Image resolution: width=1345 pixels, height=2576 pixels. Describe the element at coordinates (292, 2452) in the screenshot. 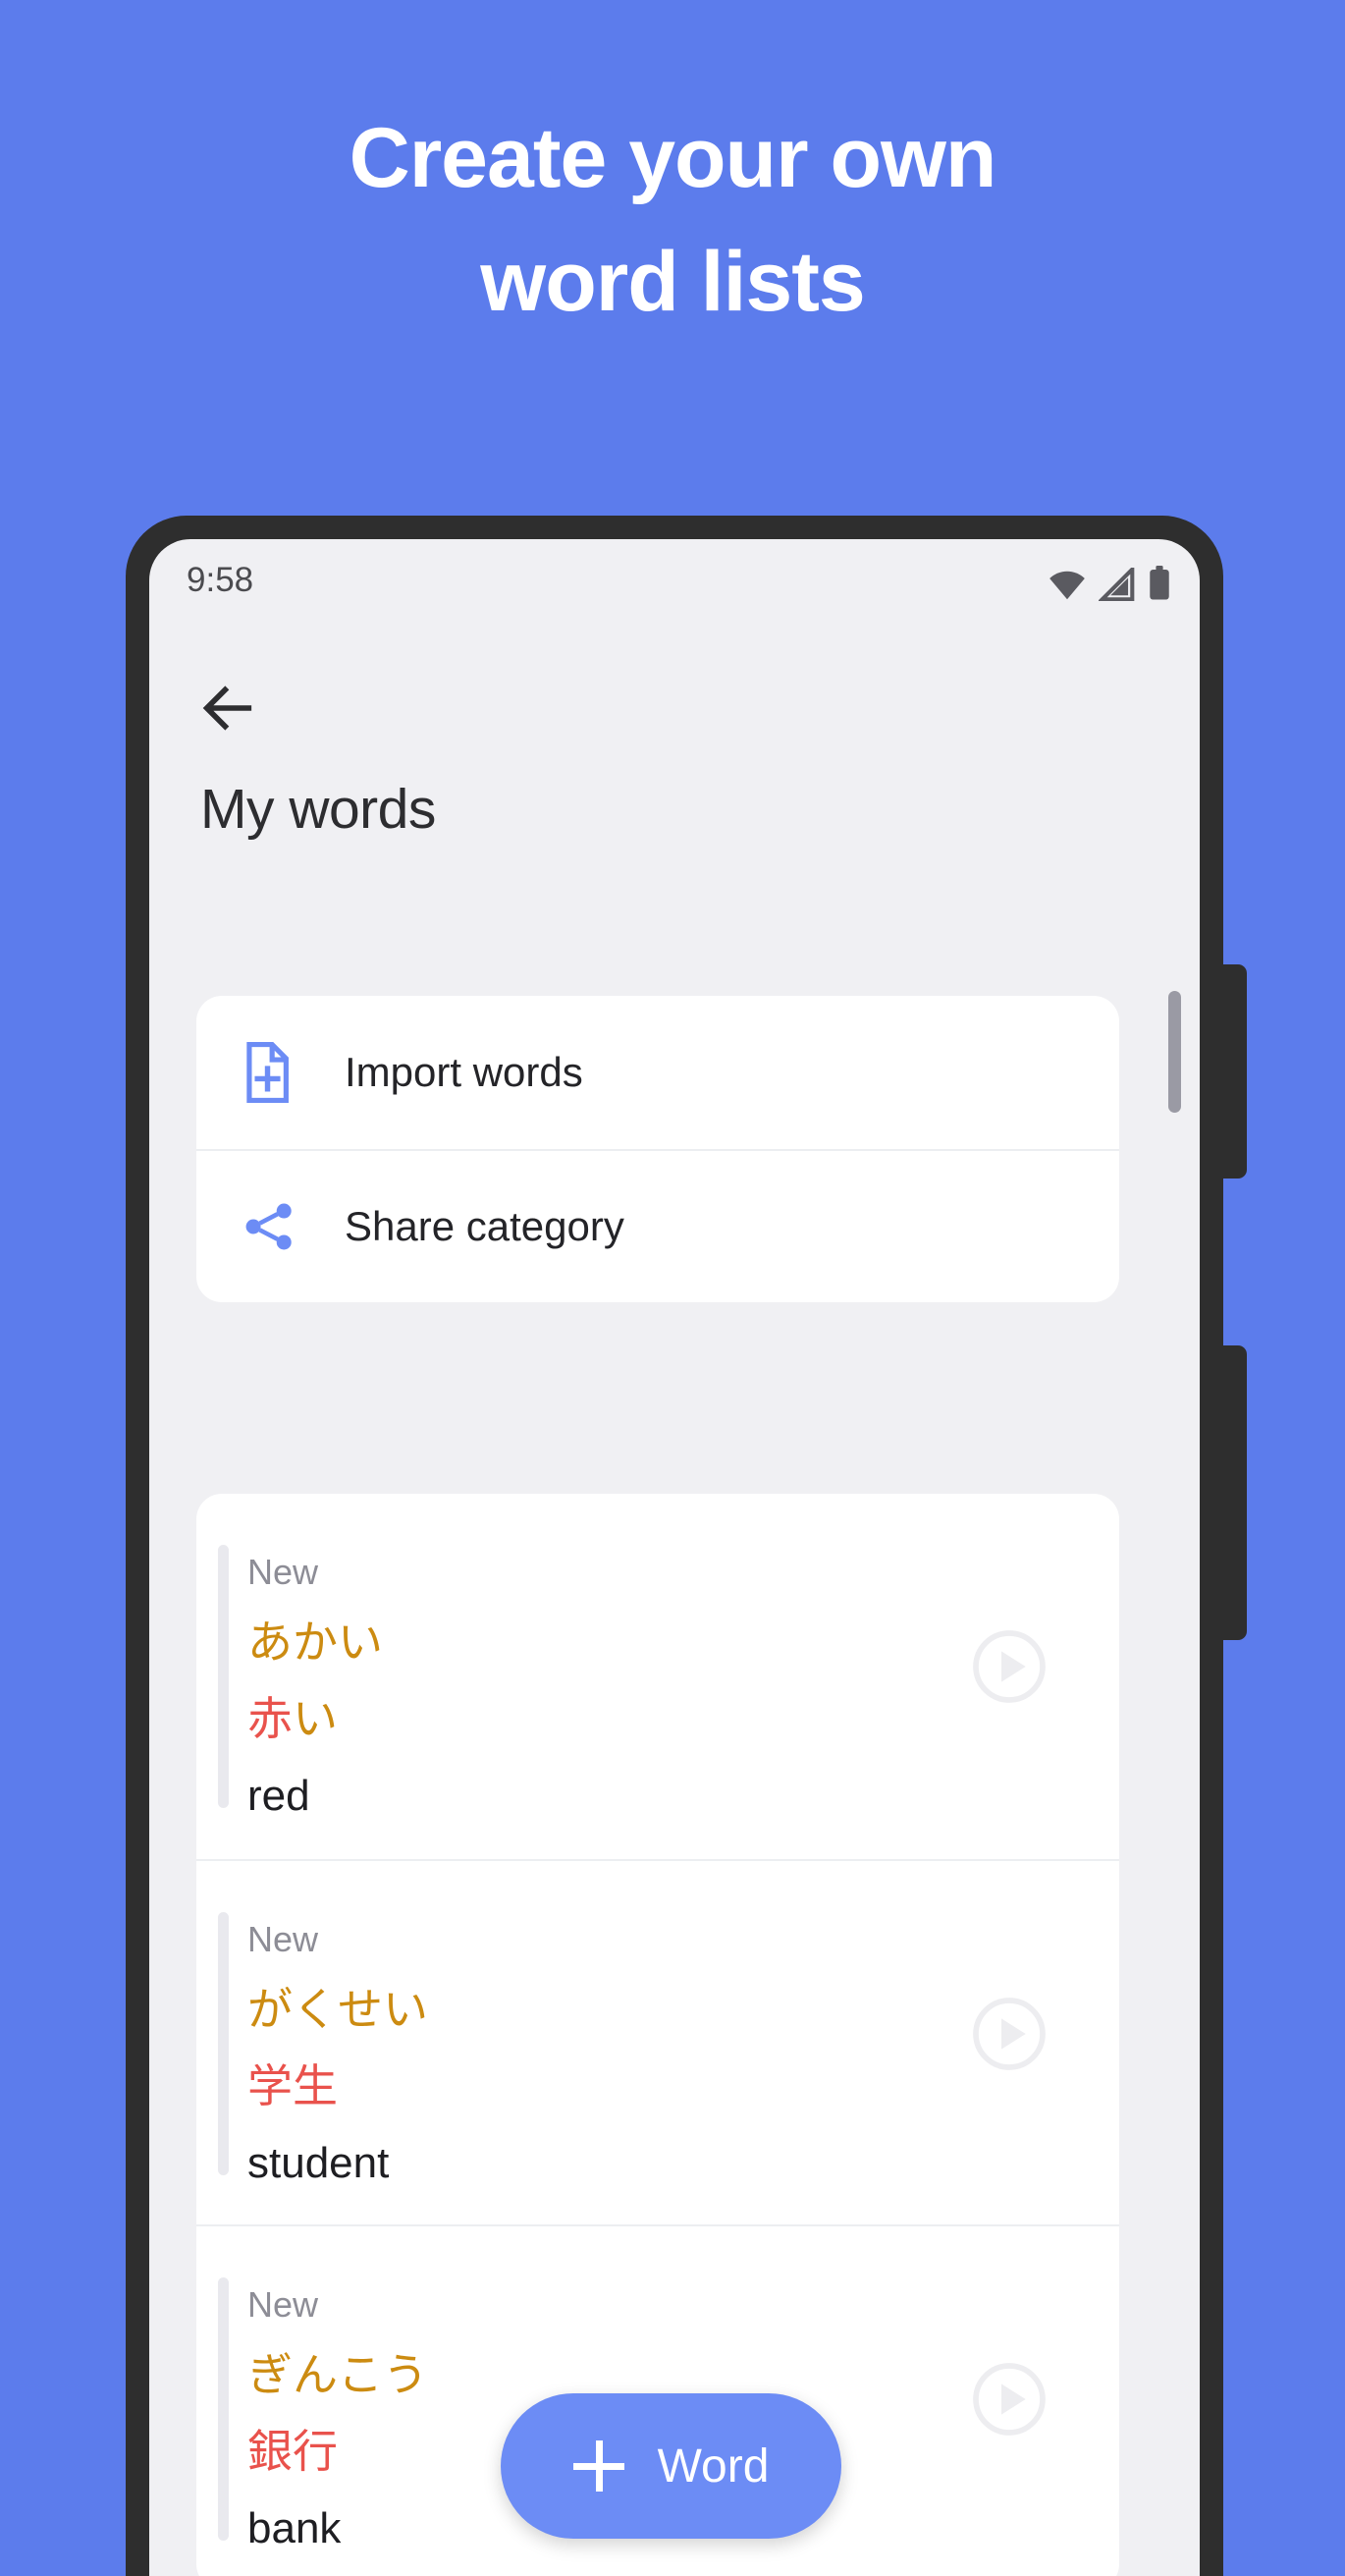

I see `word-kanji: 銀行` at that location.